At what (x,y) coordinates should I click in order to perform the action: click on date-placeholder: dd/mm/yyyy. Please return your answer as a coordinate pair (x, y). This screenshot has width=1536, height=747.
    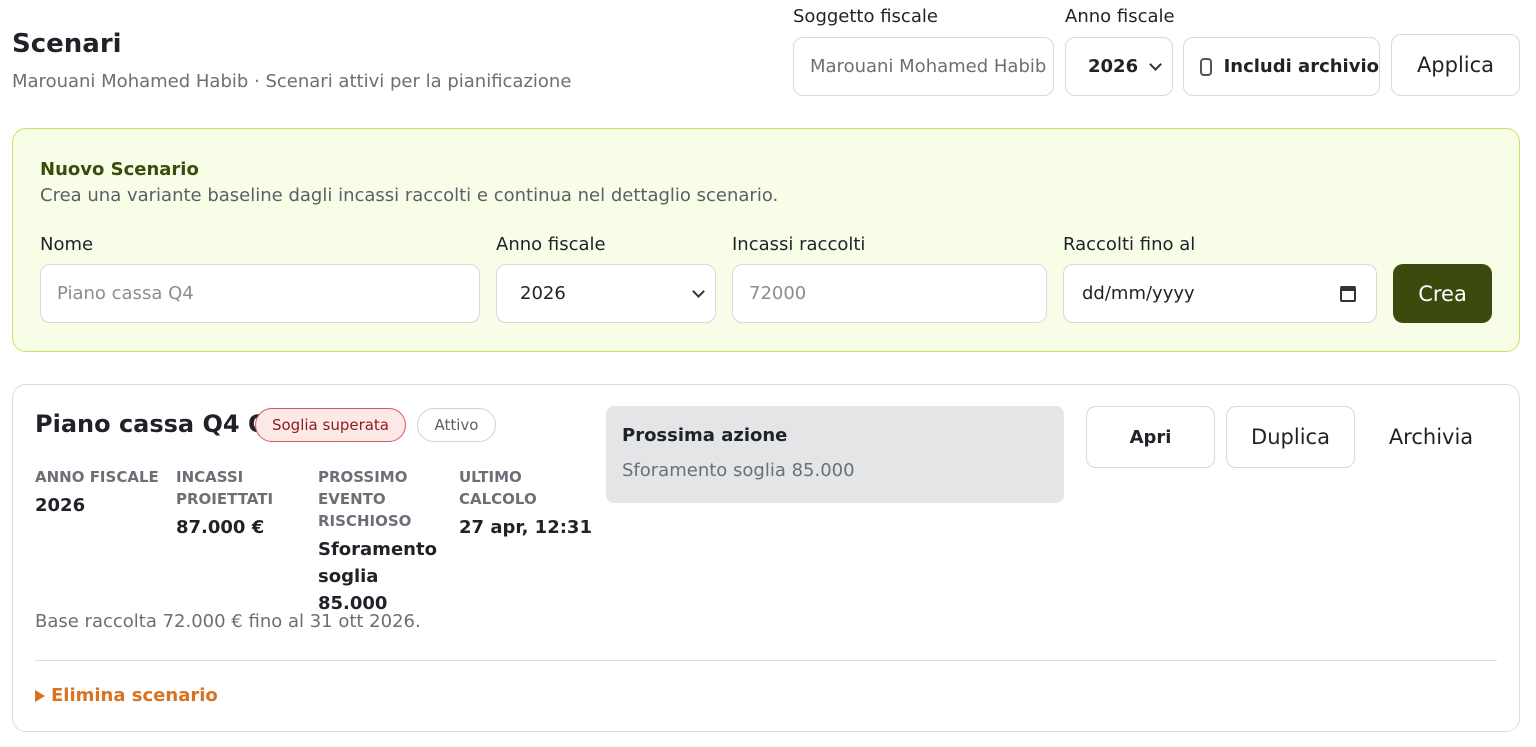
    Looking at the image, I should click on (1138, 293).